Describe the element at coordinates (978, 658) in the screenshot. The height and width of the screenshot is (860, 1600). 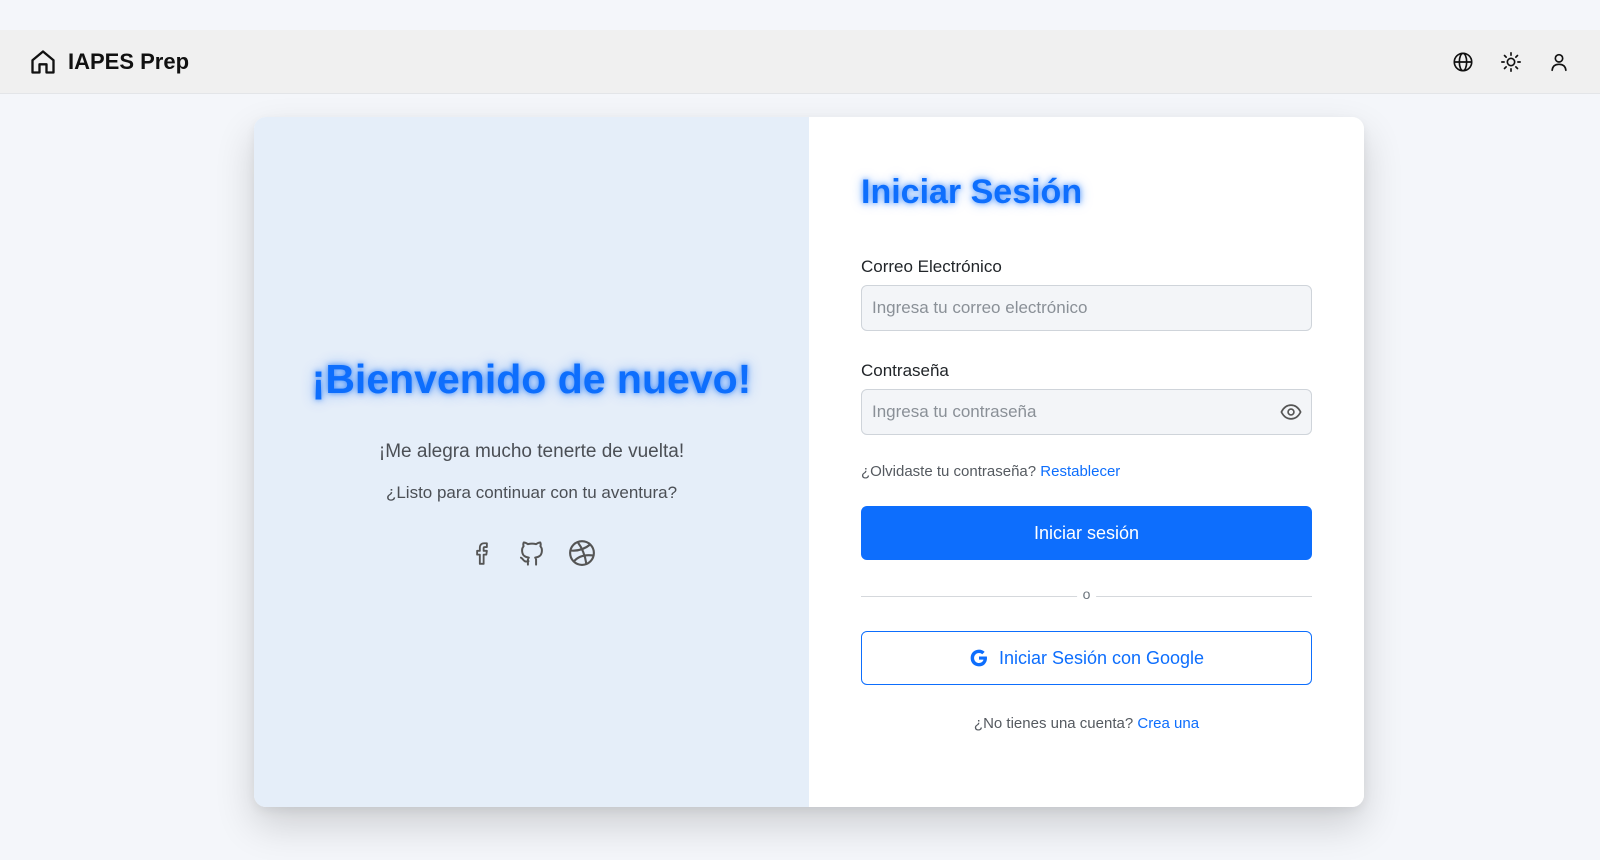
I see `google-icon` at that location.